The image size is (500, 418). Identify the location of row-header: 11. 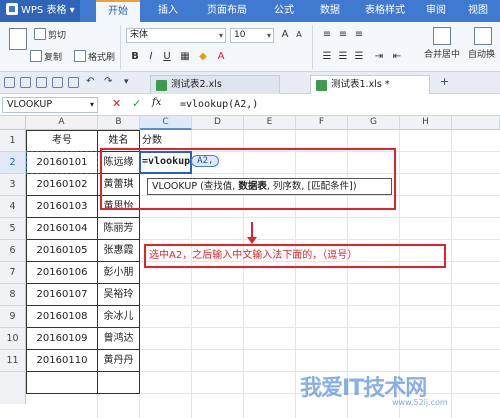
(13, 361).